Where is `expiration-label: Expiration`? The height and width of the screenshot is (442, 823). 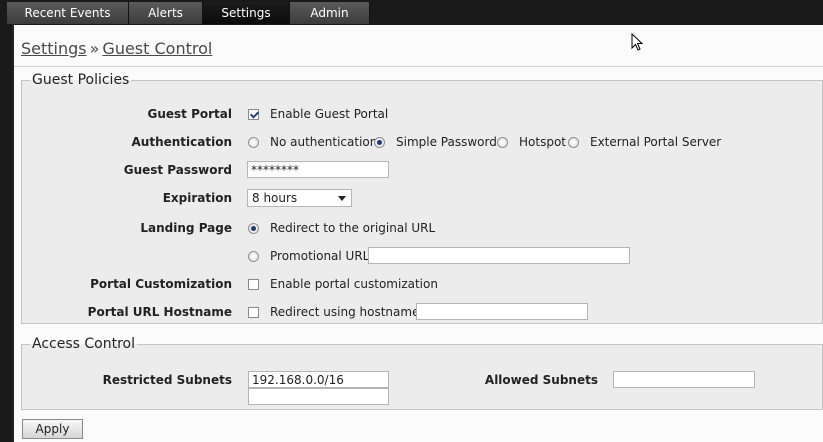
expiration-label: Expiration is located at coordinates (197, 198).